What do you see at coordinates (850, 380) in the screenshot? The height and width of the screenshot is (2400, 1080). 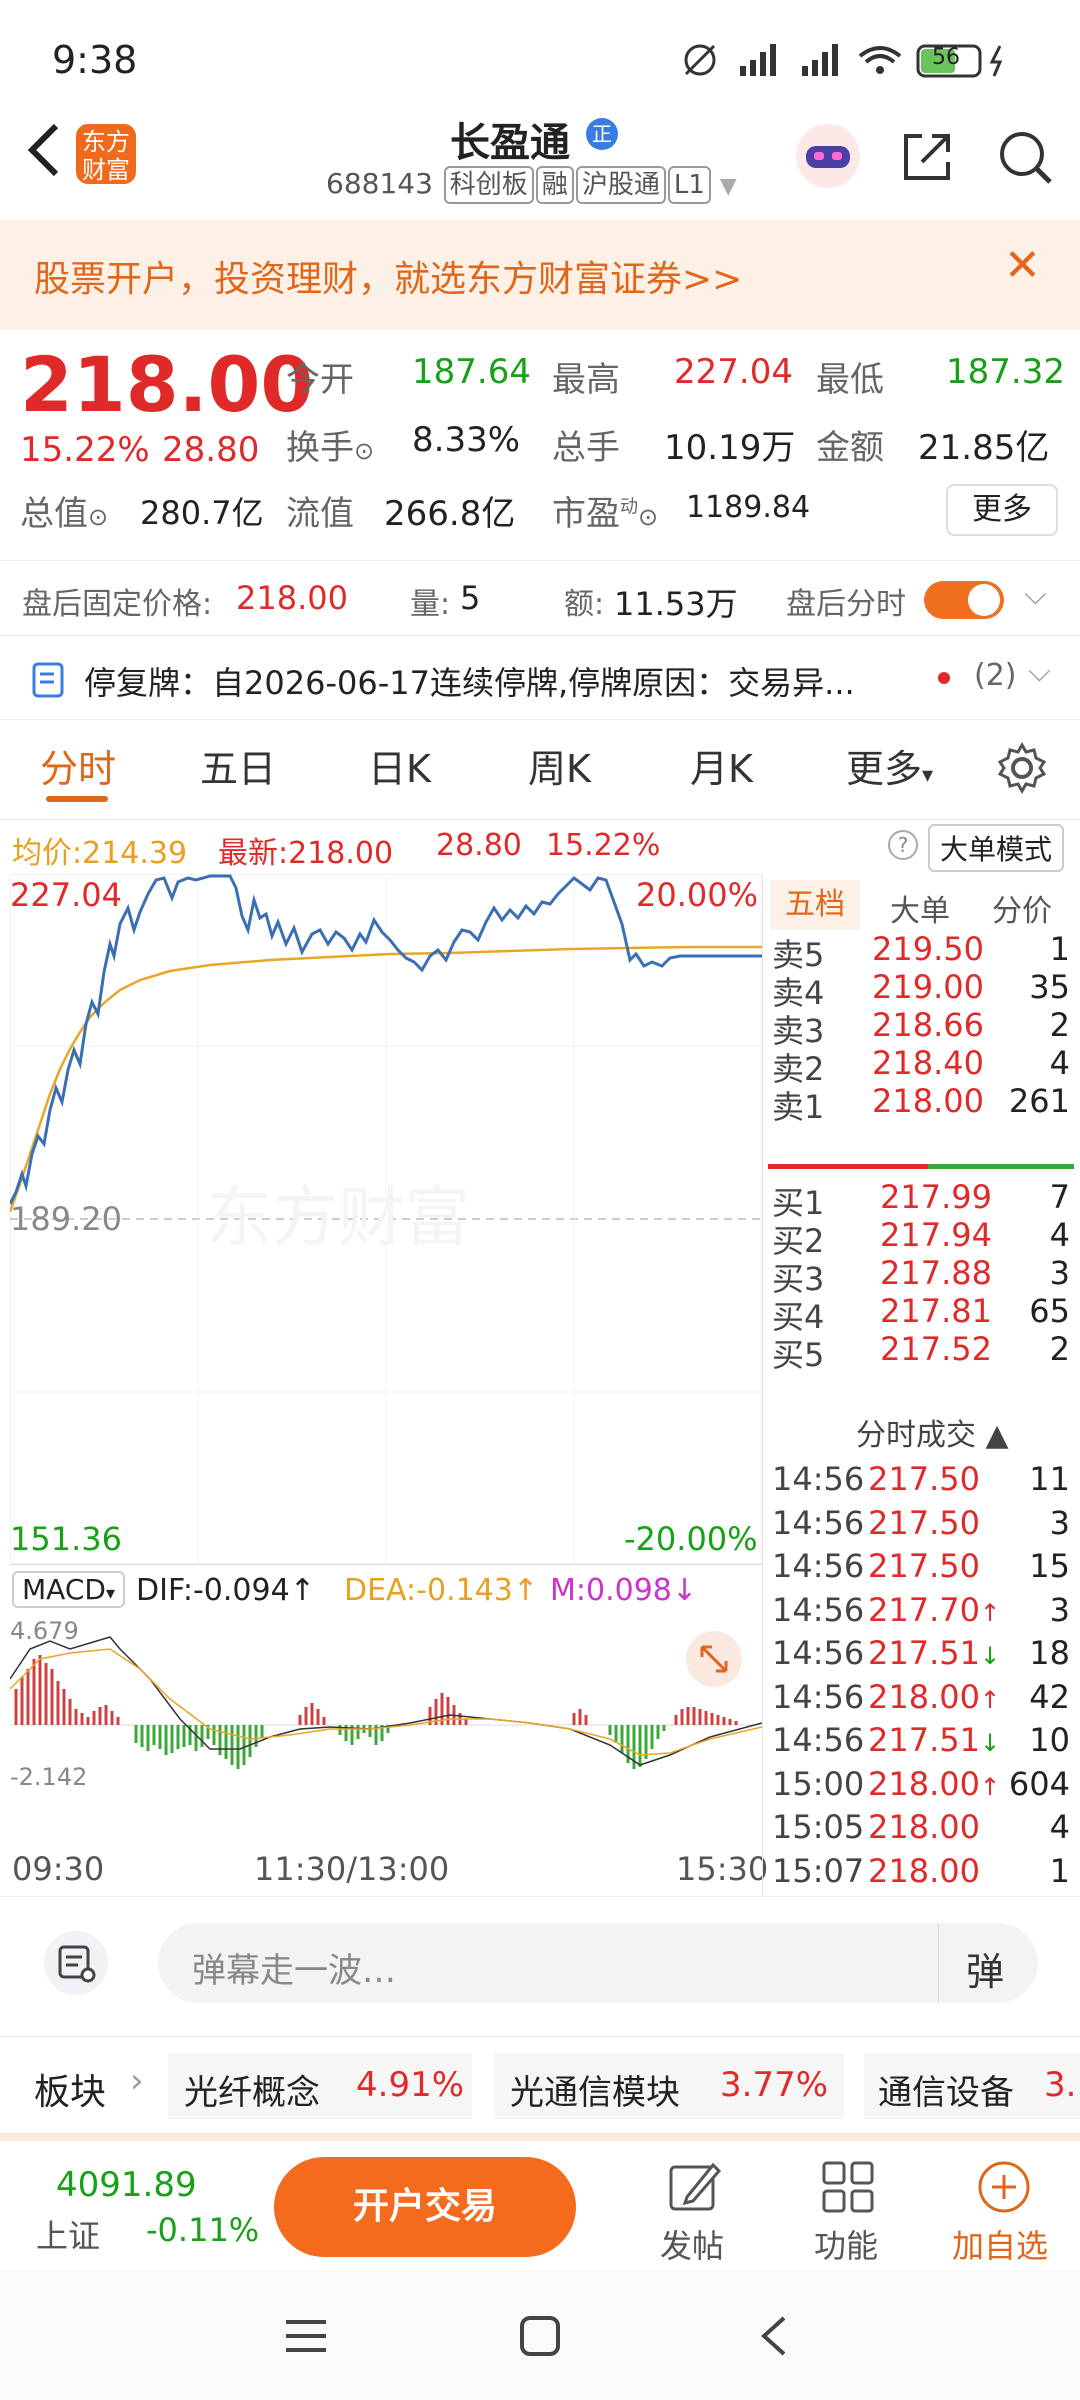 I see `low-label: 最低` at bounding box center [850, 380].